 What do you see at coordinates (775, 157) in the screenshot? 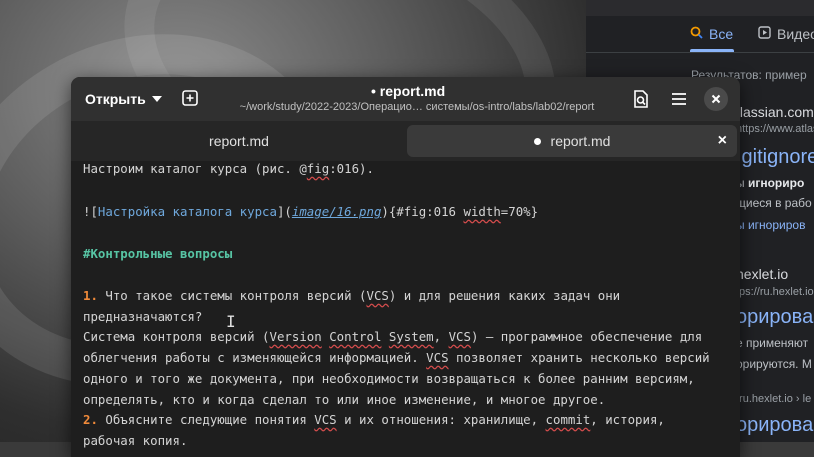
I see `result-title-link: .gitignore` at bounding box center [775, 157].